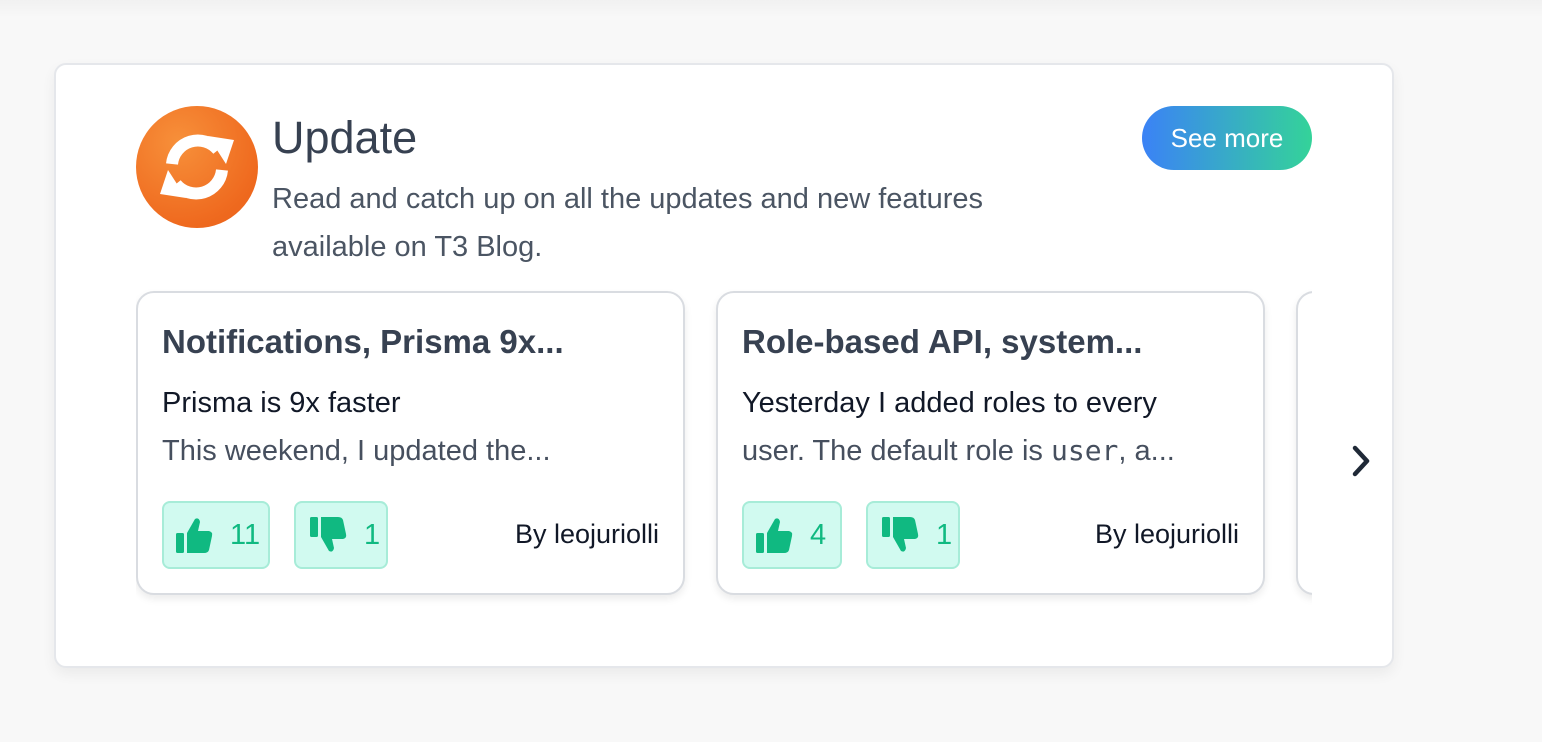 The height and width of the screenshot is (742, 1542). What do you see at coordinates (345, 137) in the screenshot?
I see `section-title: Update` at bounding box center [345, 137].